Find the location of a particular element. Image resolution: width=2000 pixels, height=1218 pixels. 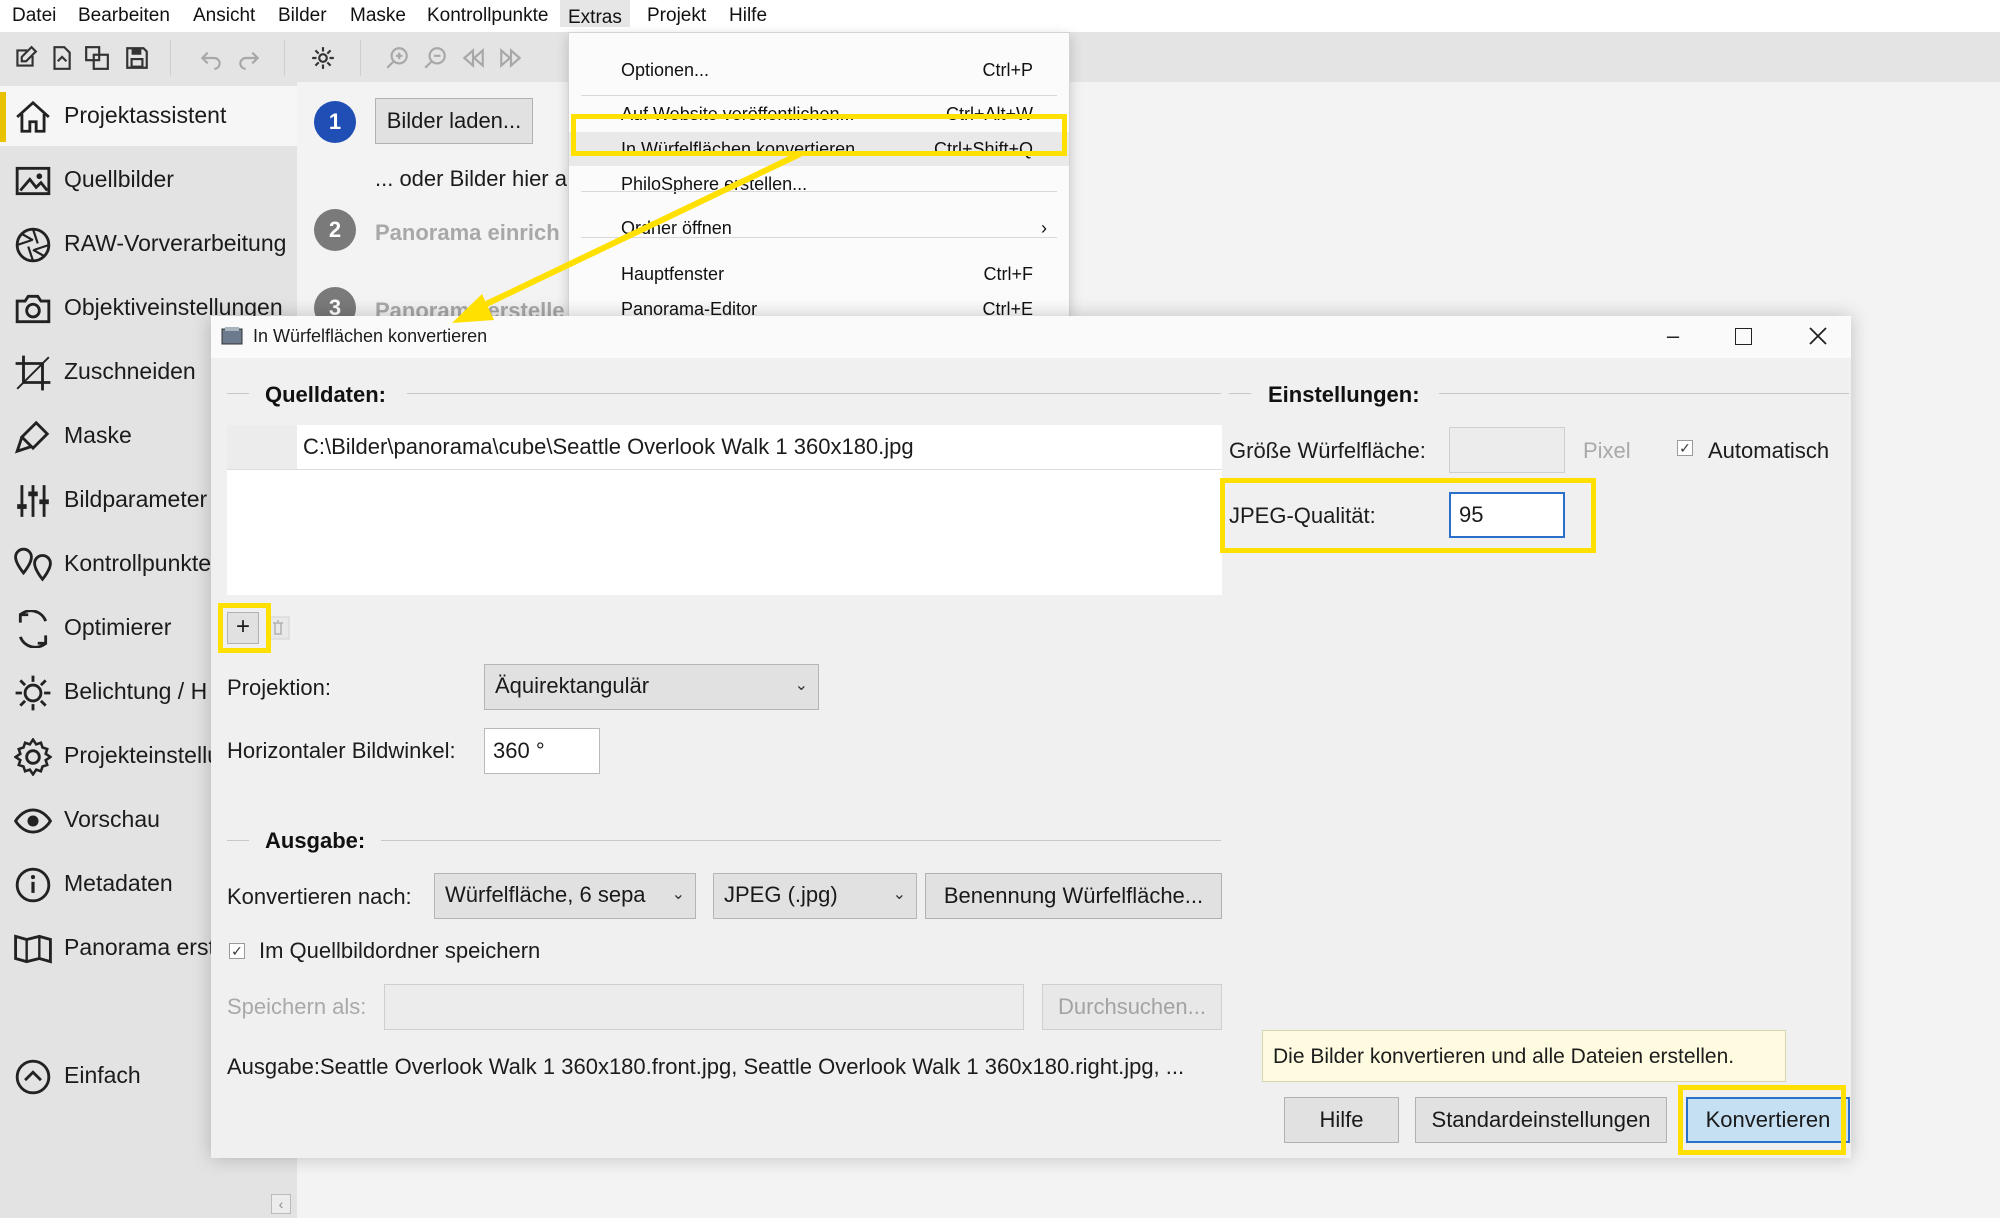

menu-item-label: Ordner öffnen is located at coordinates (676, 228).